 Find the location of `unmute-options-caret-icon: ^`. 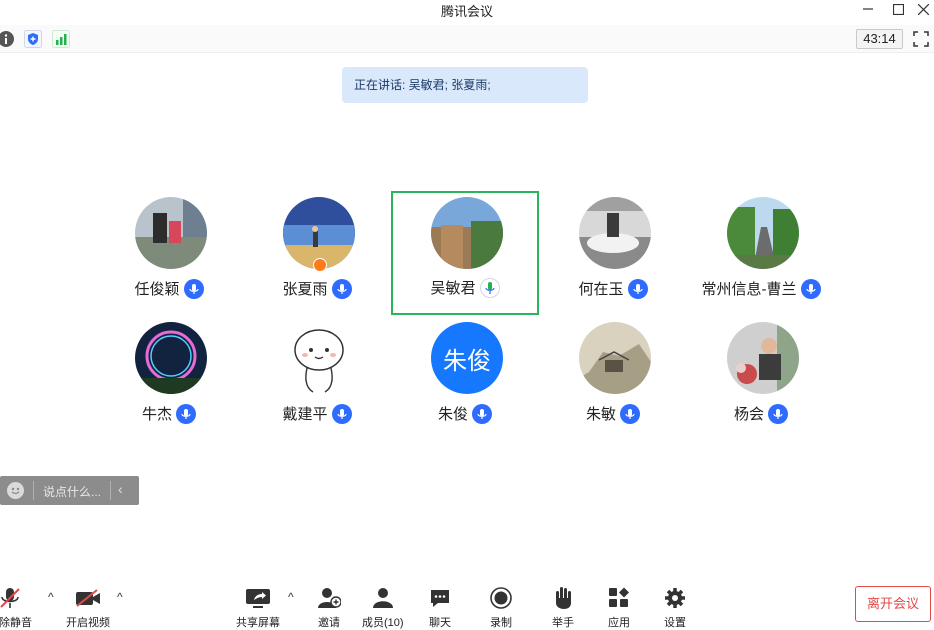

unmute-options-caret-icon: ^ is located at coordinates (51, 597).